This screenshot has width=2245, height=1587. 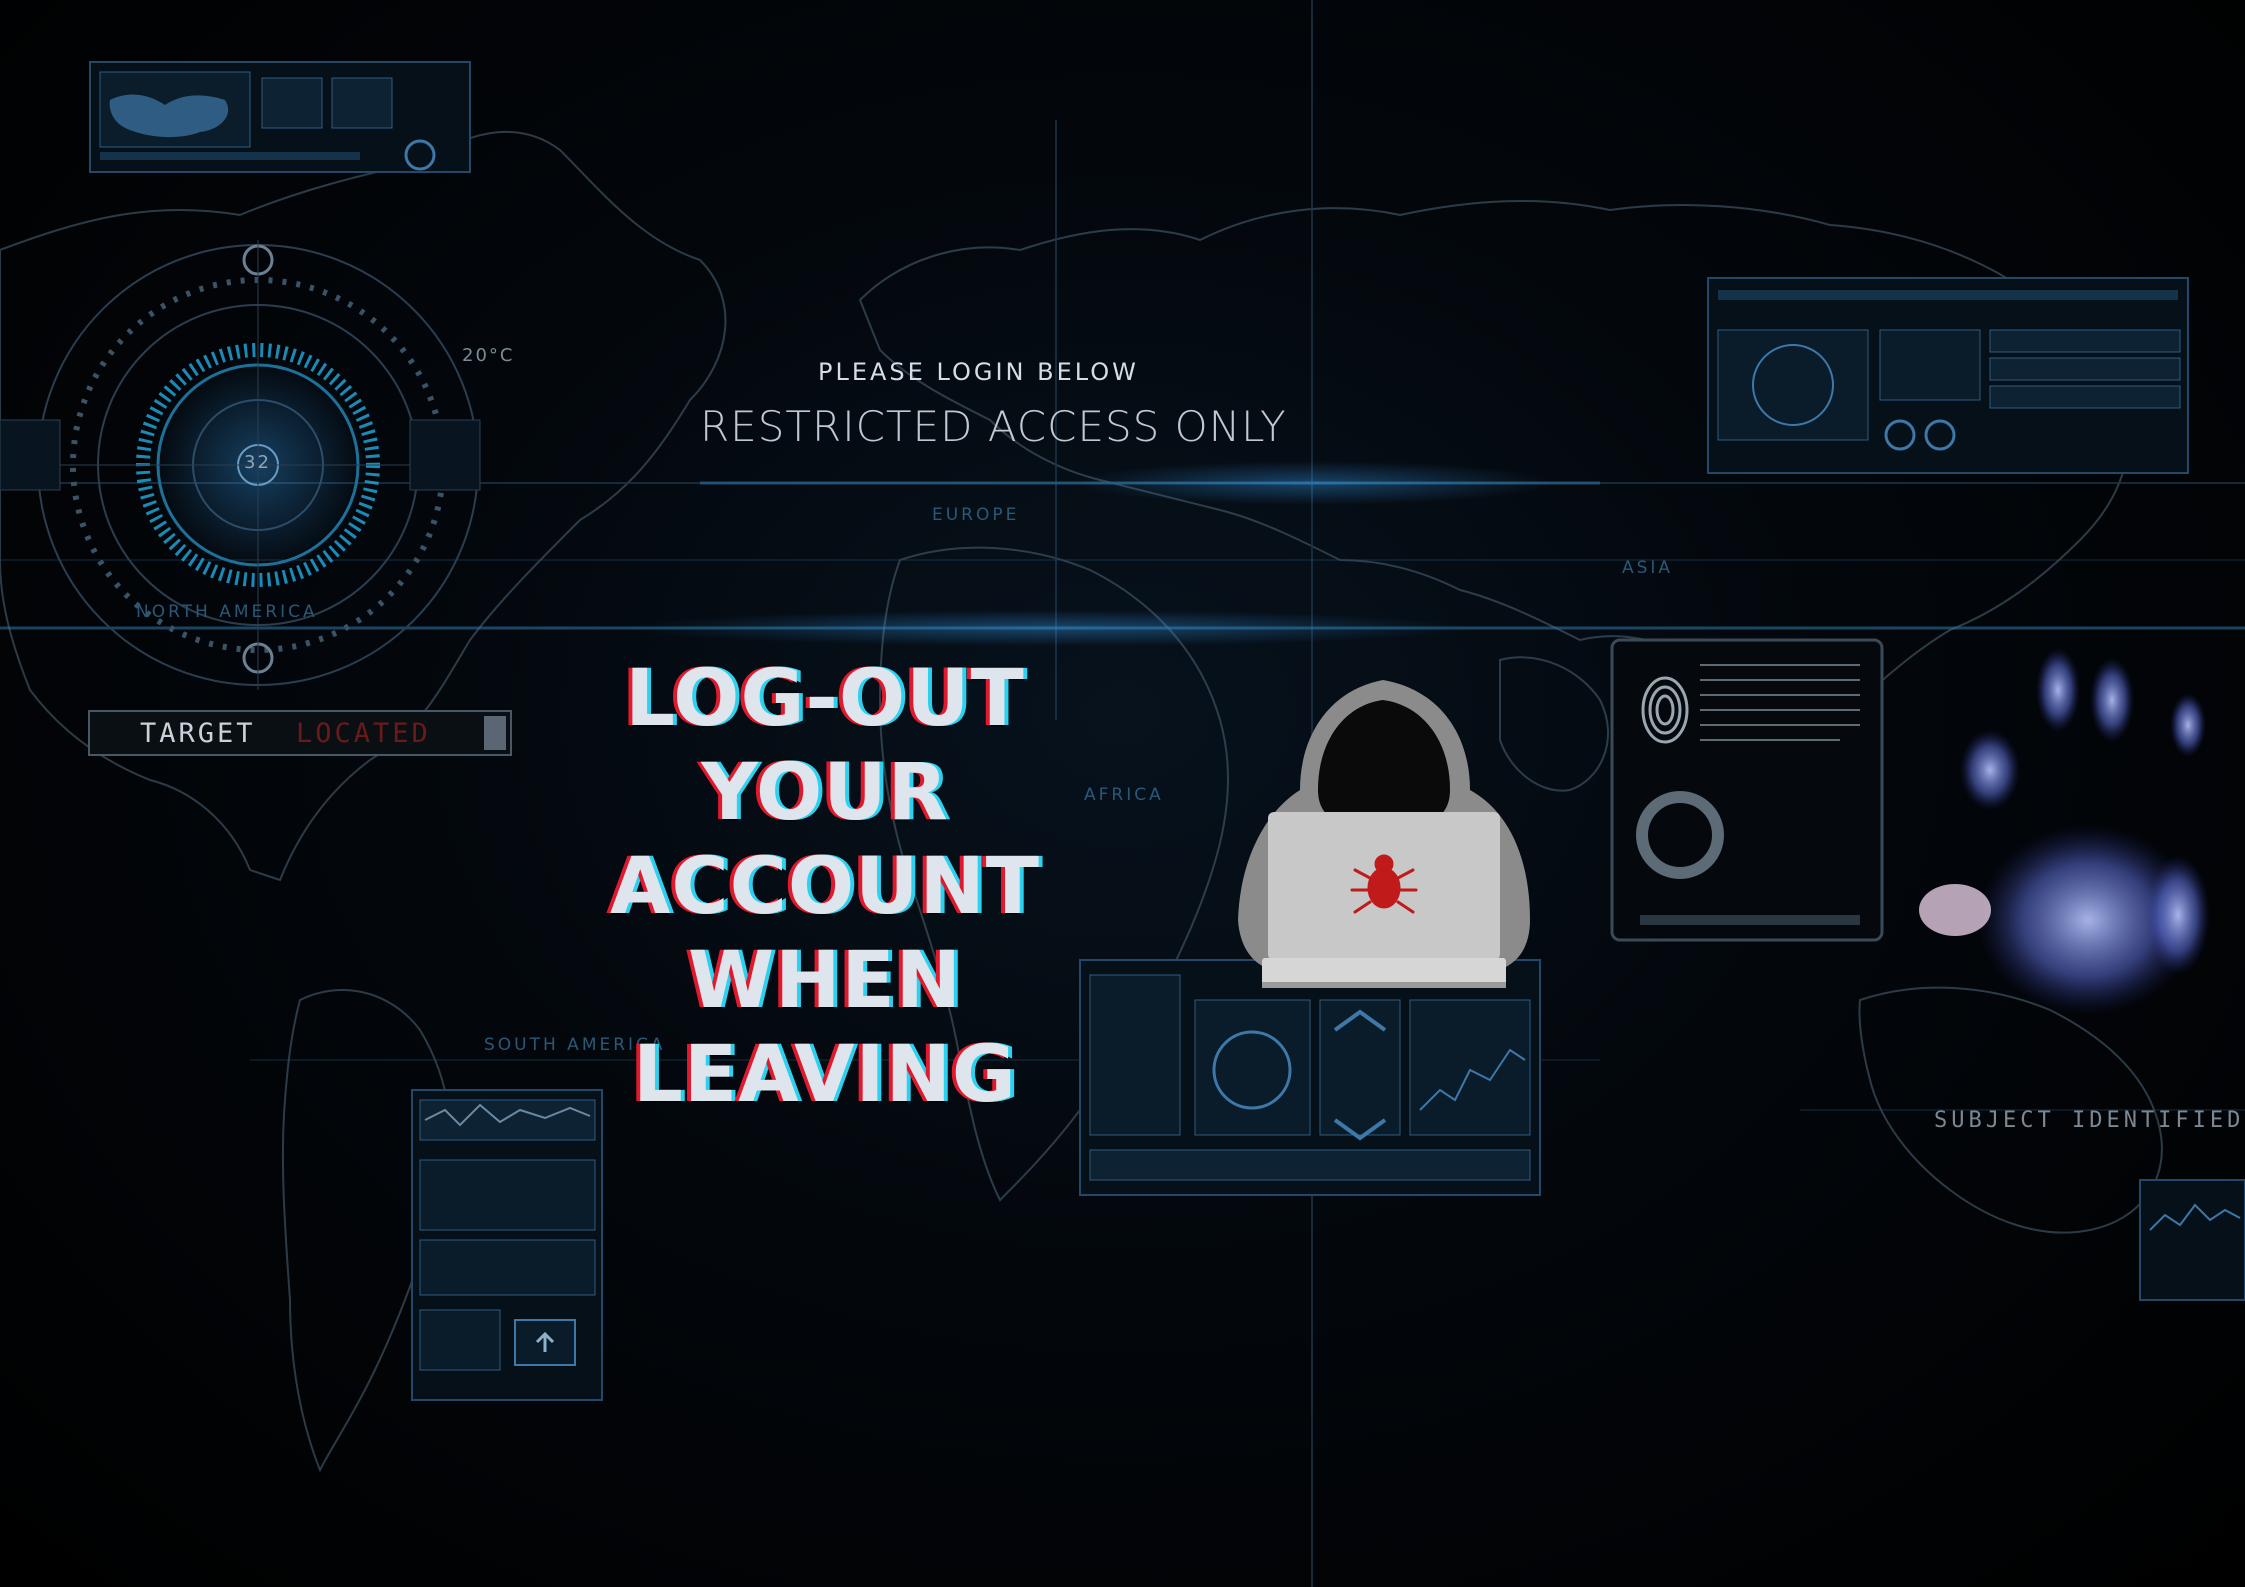 What do you see at coordinates (2089, 1120) in the screenshot?
I see `subject-identified-text: SUBJECT IDENTIFIED` at bounding box center [2089, 1120].